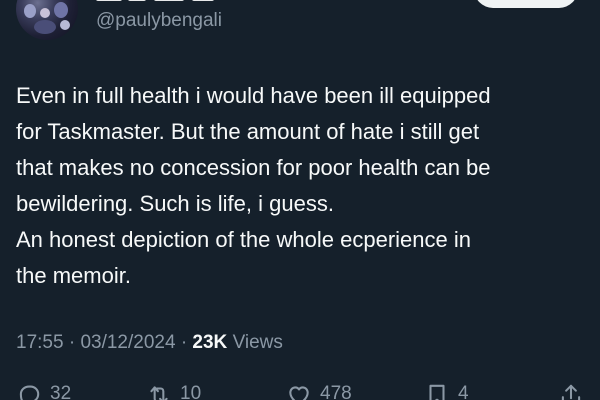 This screenshot has width=600, height=400. What do you see at coordinates (175, 203) in the screenshot?
I see `tweet-text-line: bewildering. Such is life, i guess.` at bounding box center [175, 203].